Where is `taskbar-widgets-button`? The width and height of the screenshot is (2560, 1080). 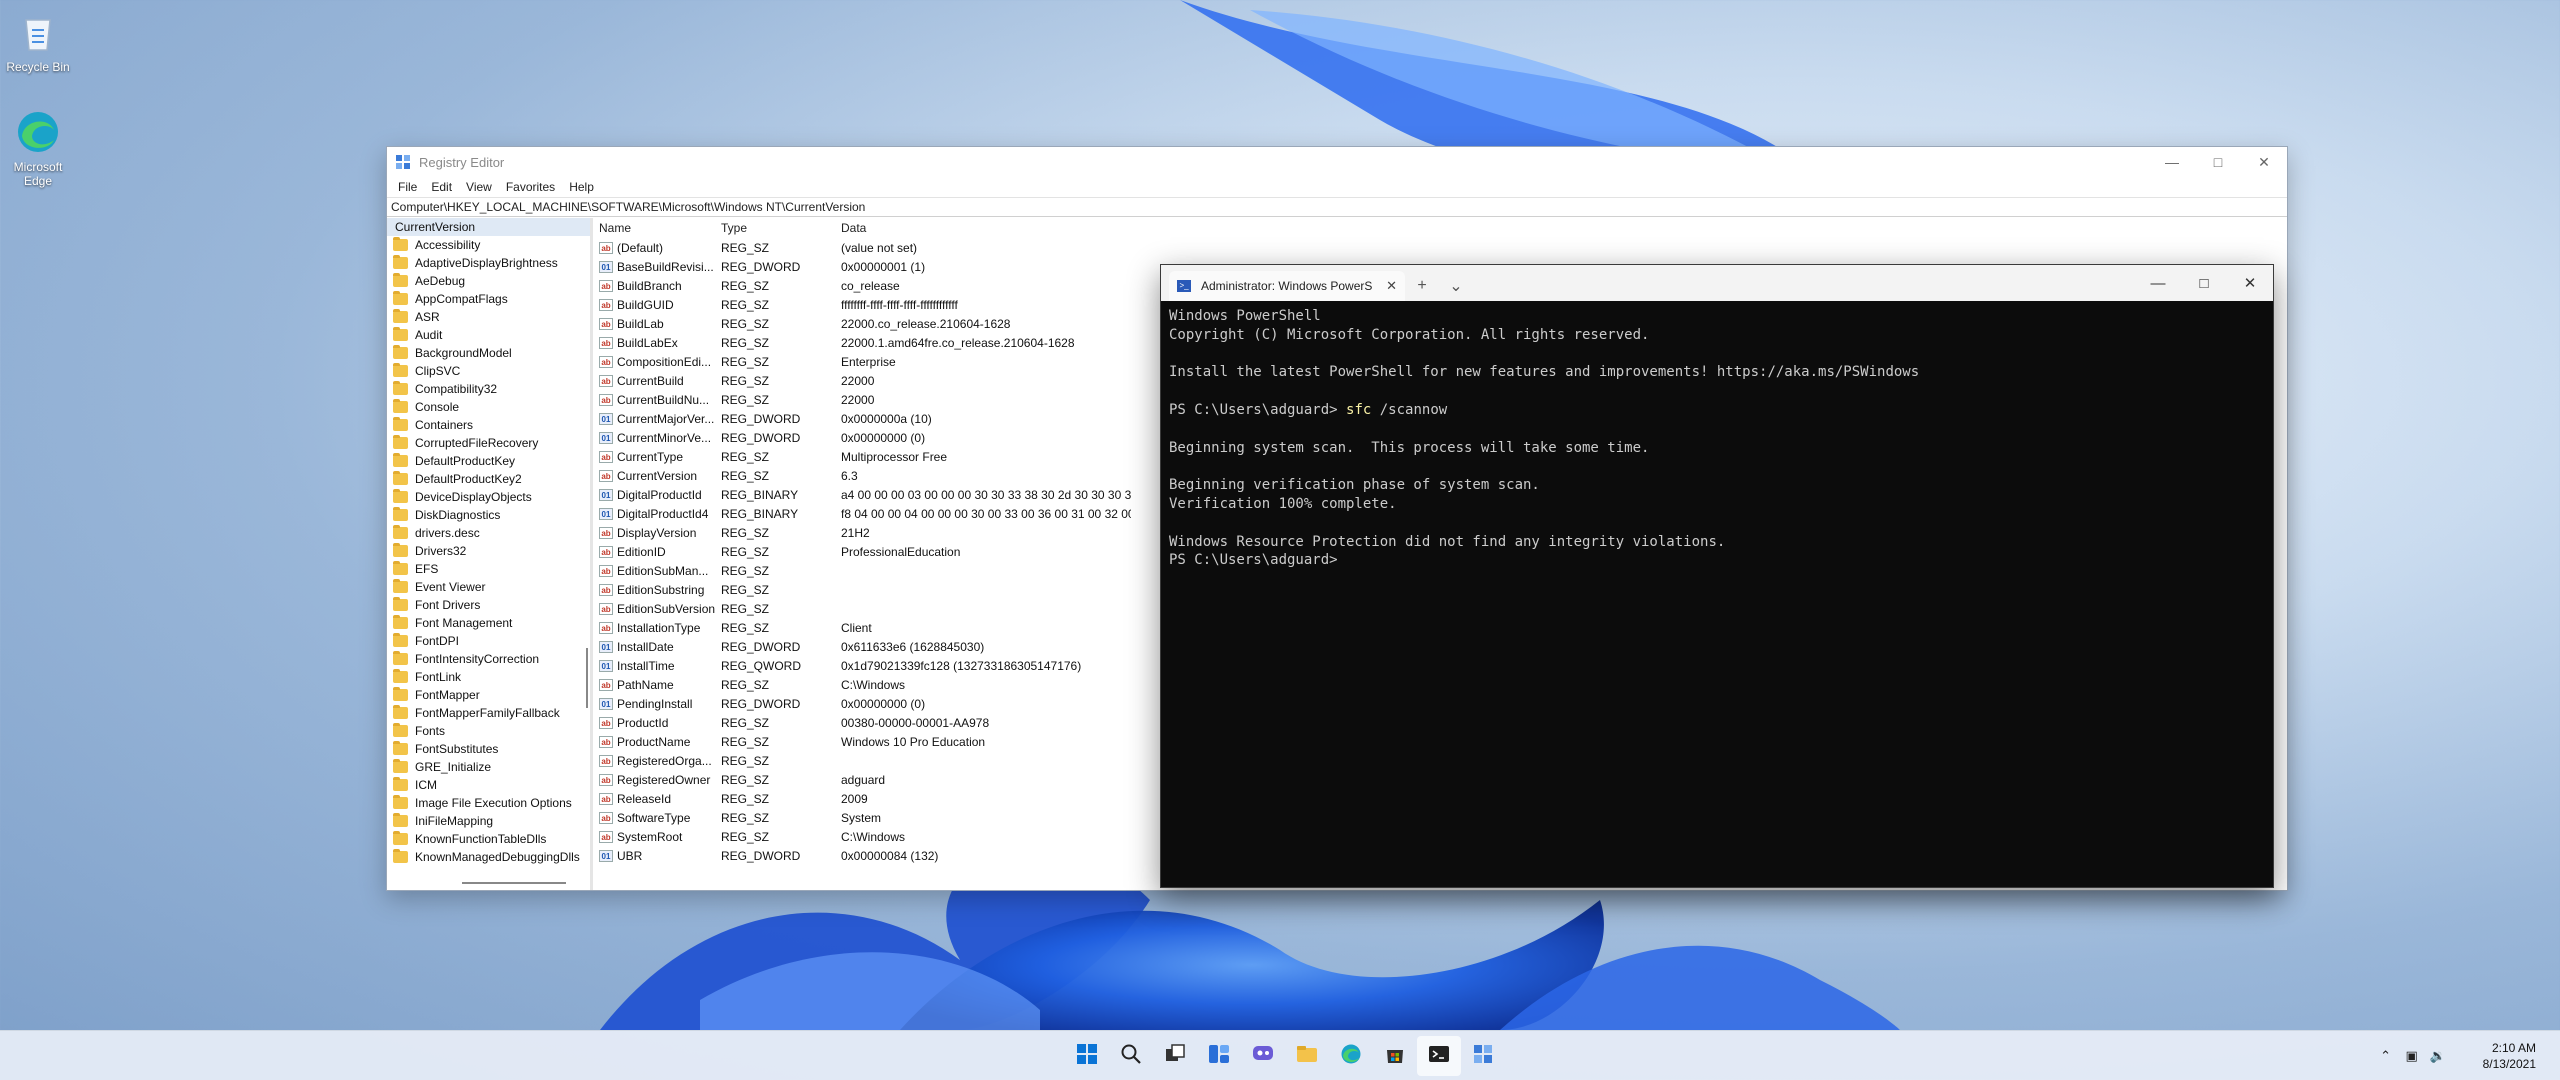 taskbar-widgets-button is located at coordinates (1219, 1056).